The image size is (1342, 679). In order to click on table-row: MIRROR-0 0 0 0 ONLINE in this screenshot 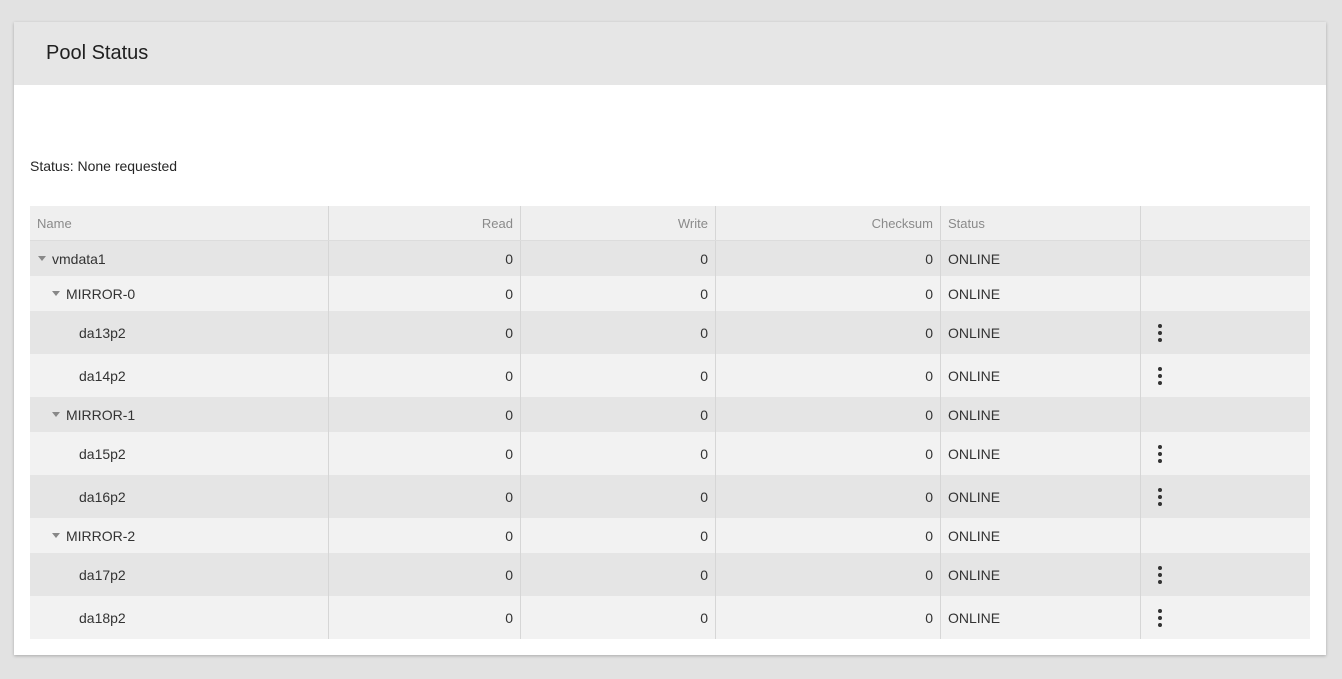, I will do `click(670, 293)`.